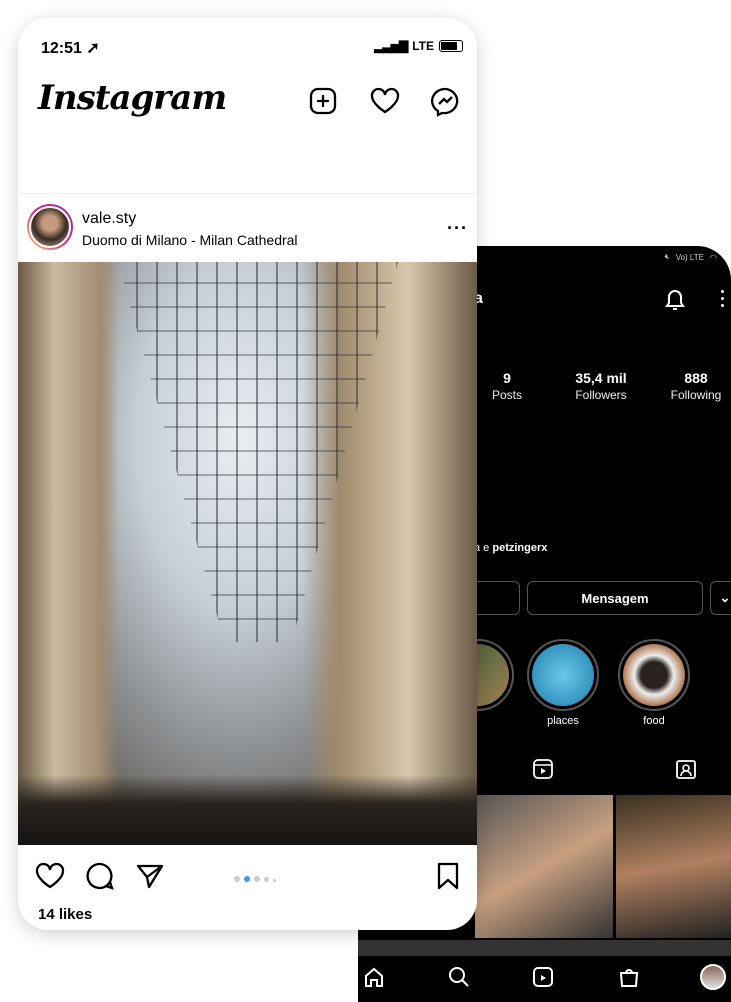  I want to click on grid-row, so click(544, 948).